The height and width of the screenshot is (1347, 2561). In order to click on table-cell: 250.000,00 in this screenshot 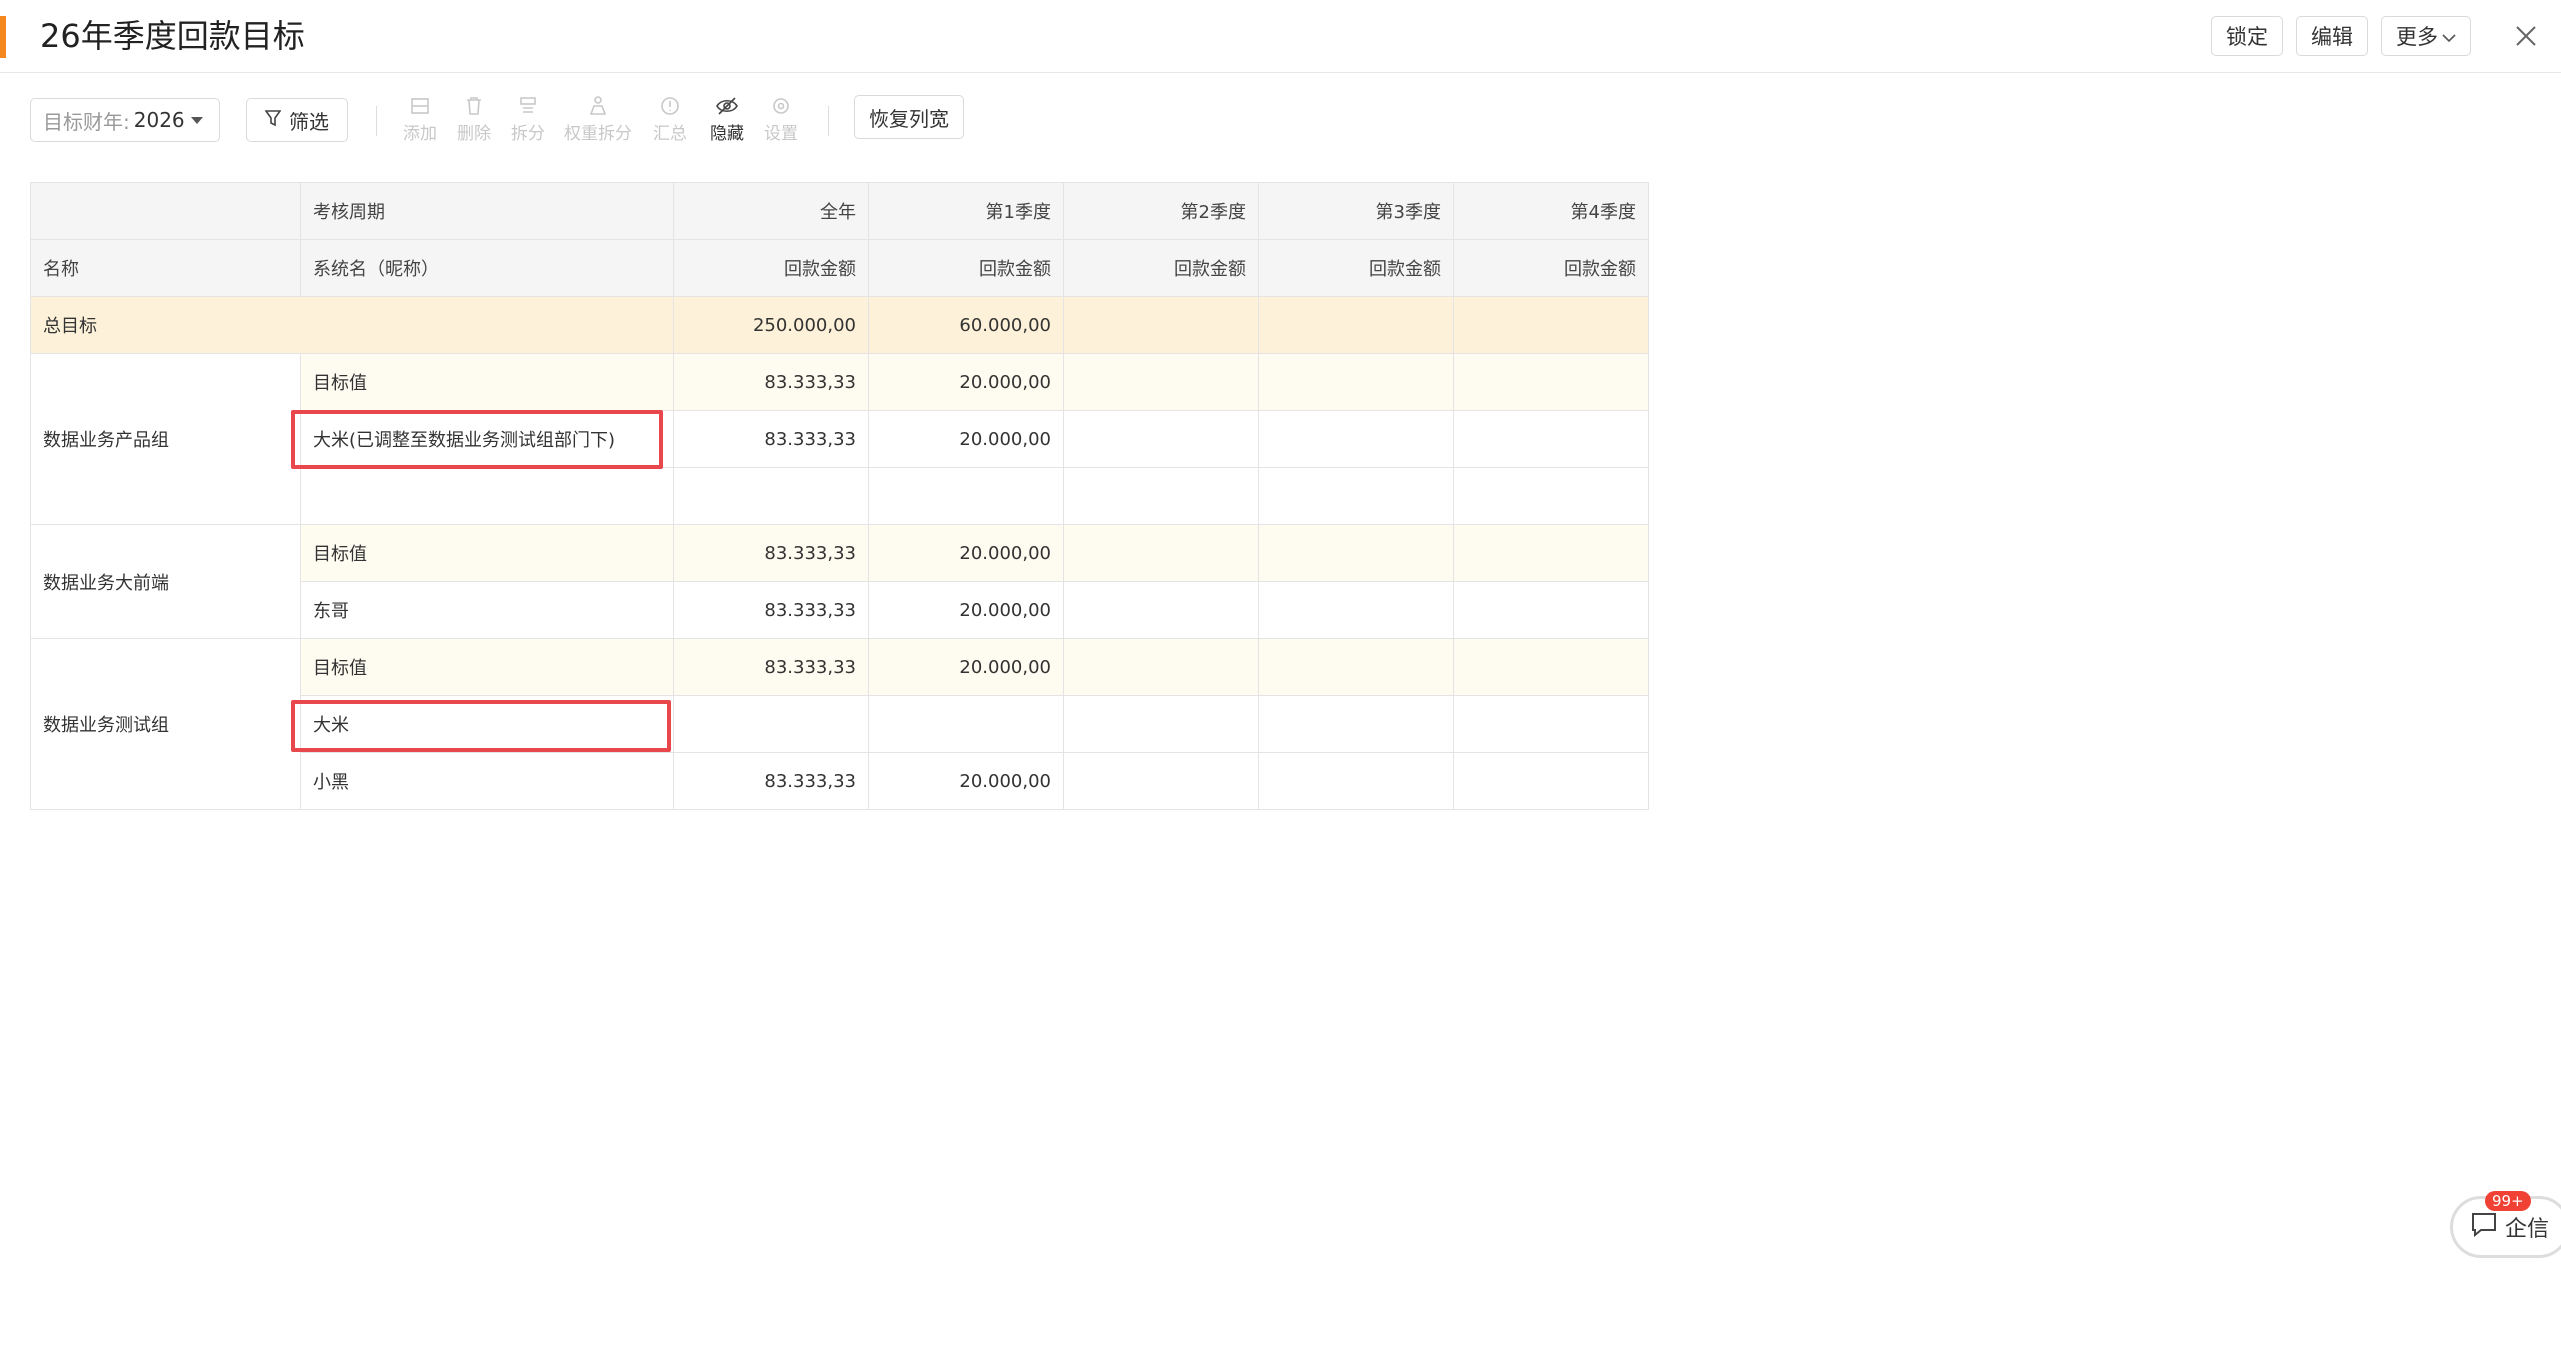, I will do `click(771, 325)`.